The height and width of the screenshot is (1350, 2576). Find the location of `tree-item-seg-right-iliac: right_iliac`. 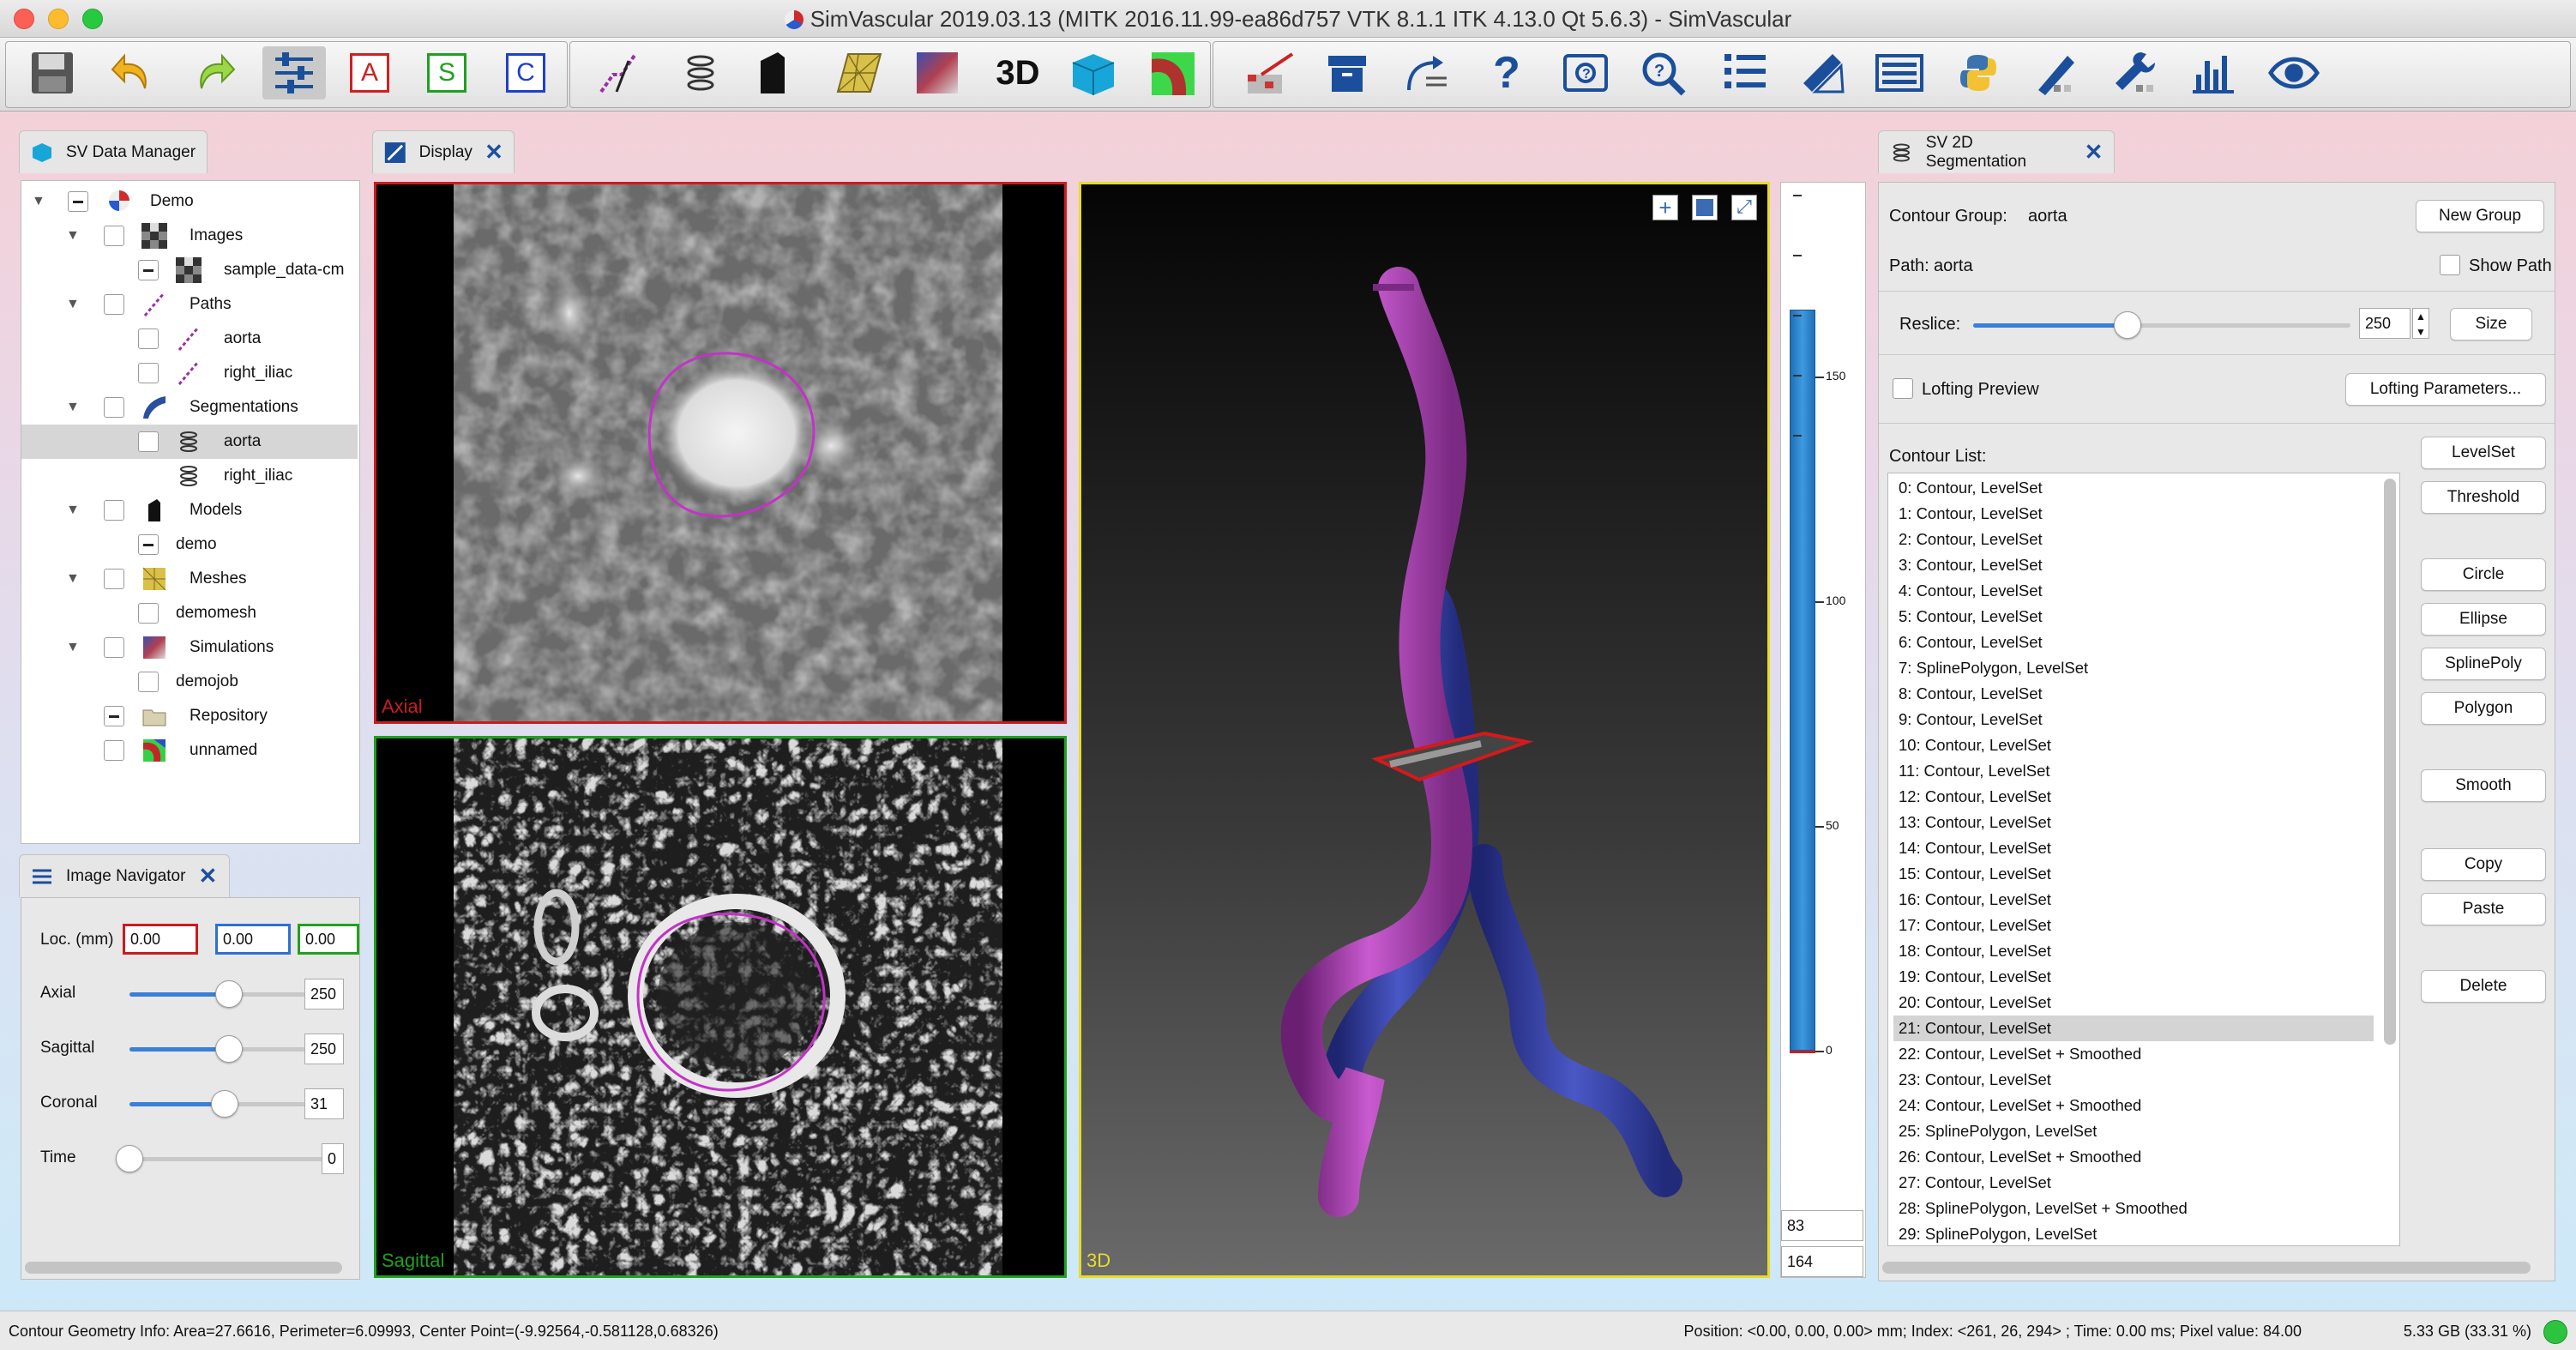

tree-item-seg-right-iliac: right_iliac is located at coordinates (189, 476).